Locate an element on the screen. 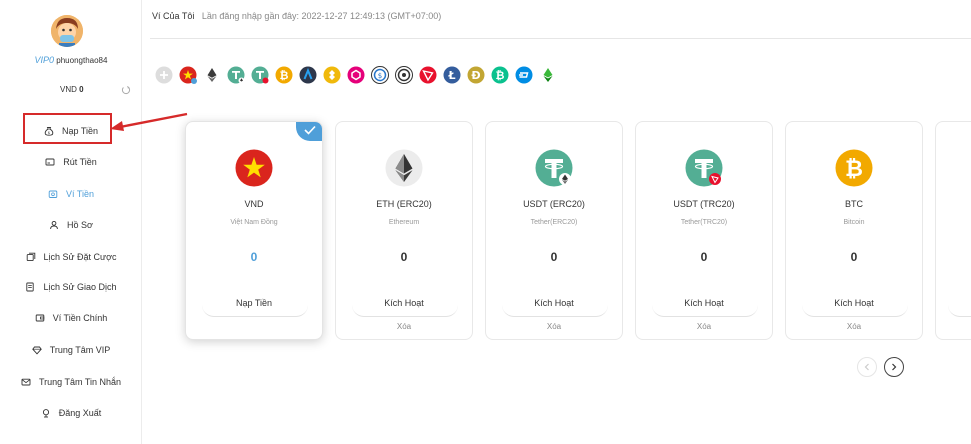  main-wallet-icon is located at coordinates (39, 318).